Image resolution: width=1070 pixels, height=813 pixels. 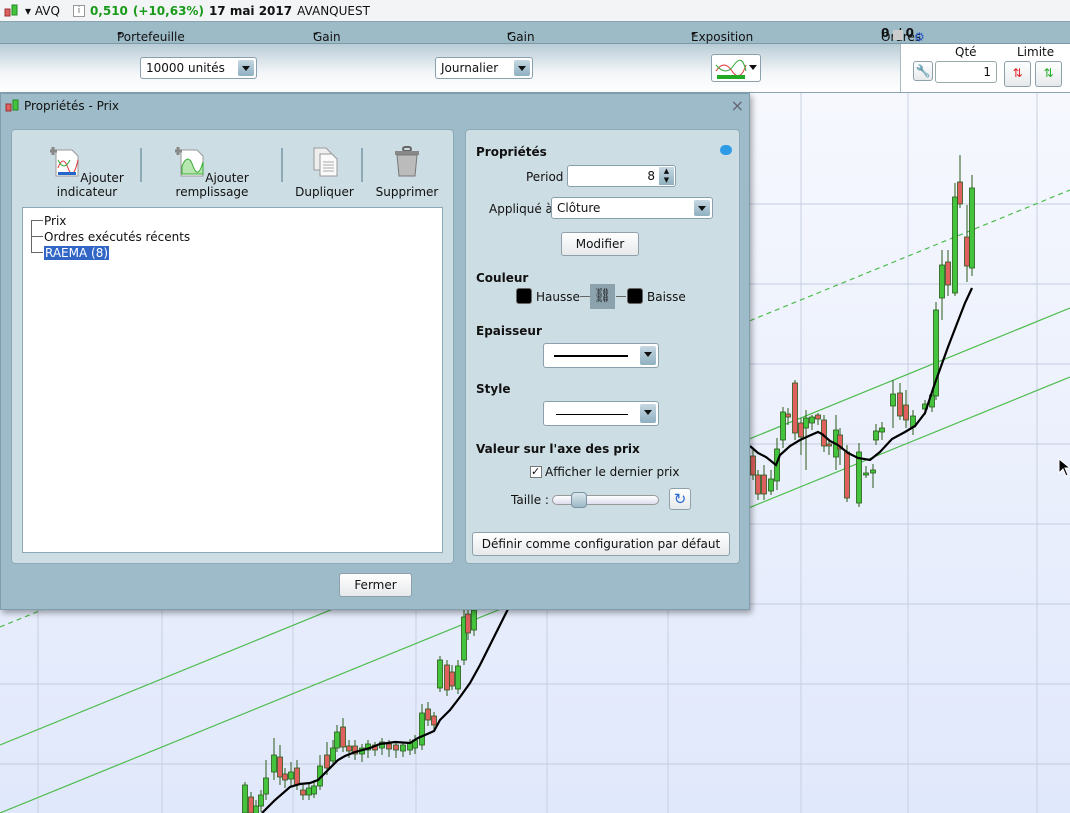 I want to click on instrument-name: AVANQUEST, so click(x=333, y=10).